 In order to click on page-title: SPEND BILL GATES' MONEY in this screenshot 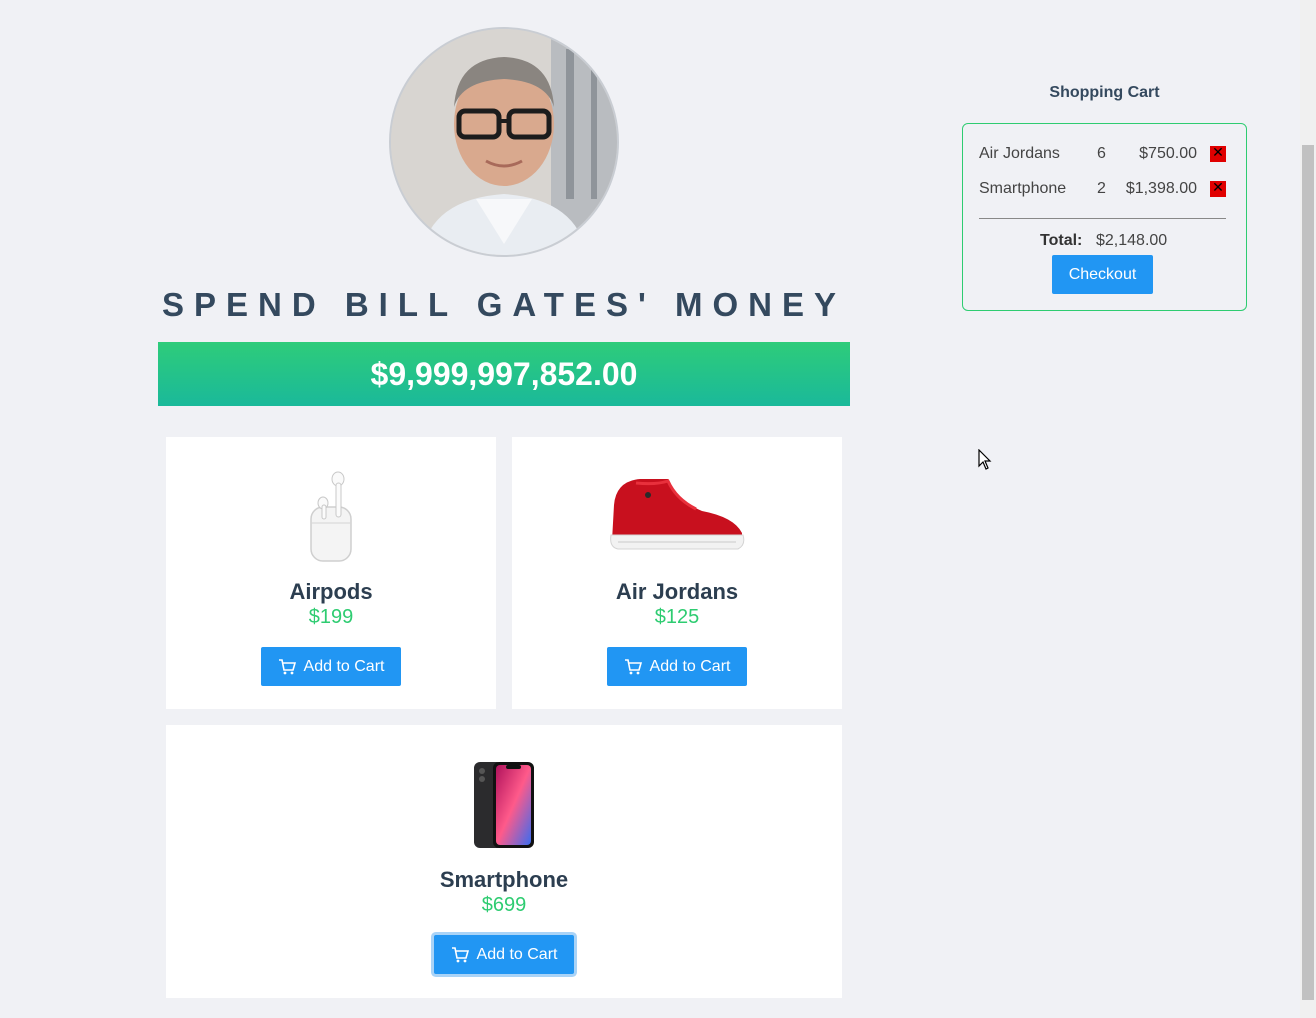, I will do `click(503, 304)`.